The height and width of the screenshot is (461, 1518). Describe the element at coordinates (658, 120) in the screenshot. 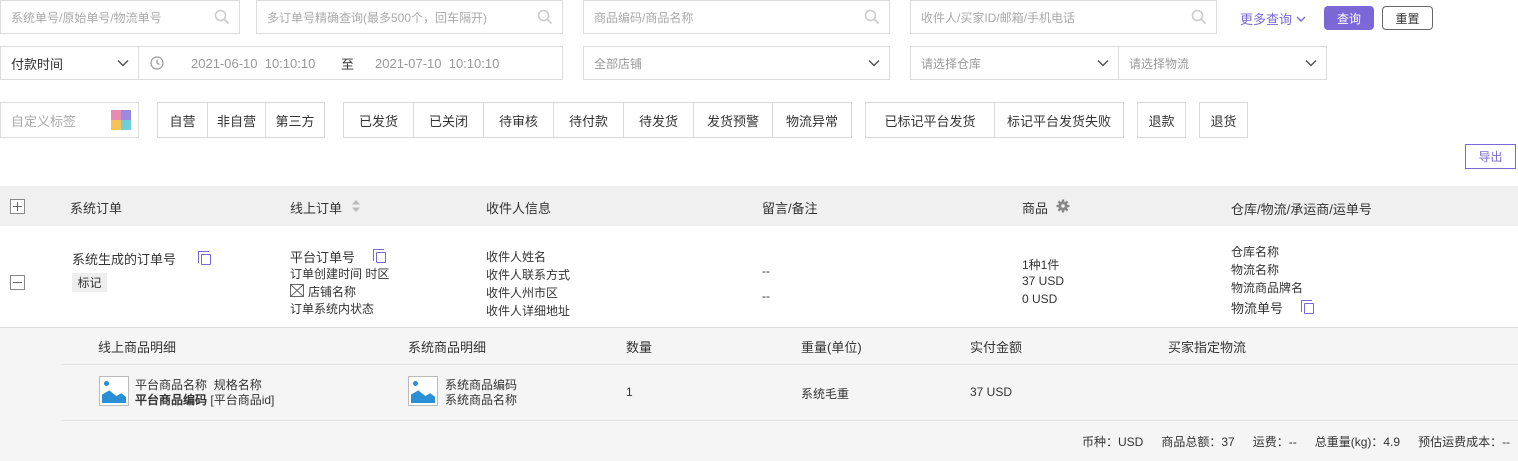

I see `filter-pending-shipment: 待发货` at that location.